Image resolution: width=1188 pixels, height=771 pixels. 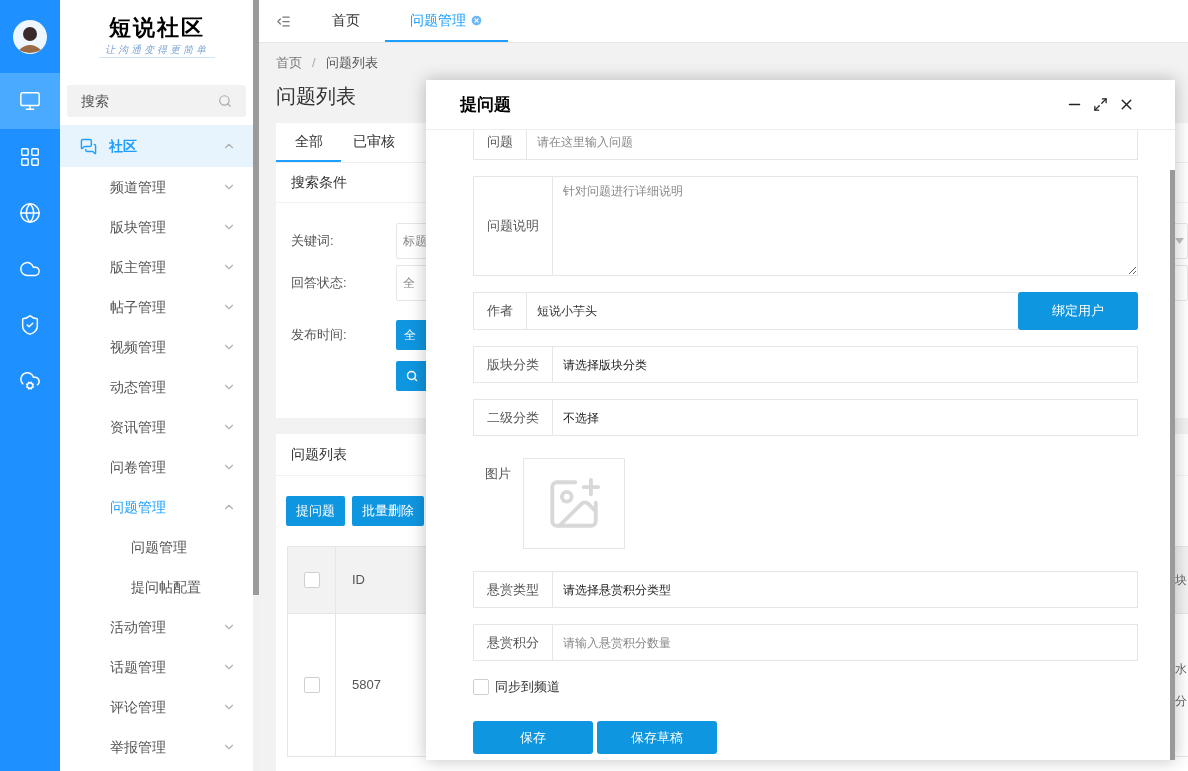 What do you see at coordinates (574, 503) in the screenshot?
I see `image-upload` at bounding box center [574, 503].